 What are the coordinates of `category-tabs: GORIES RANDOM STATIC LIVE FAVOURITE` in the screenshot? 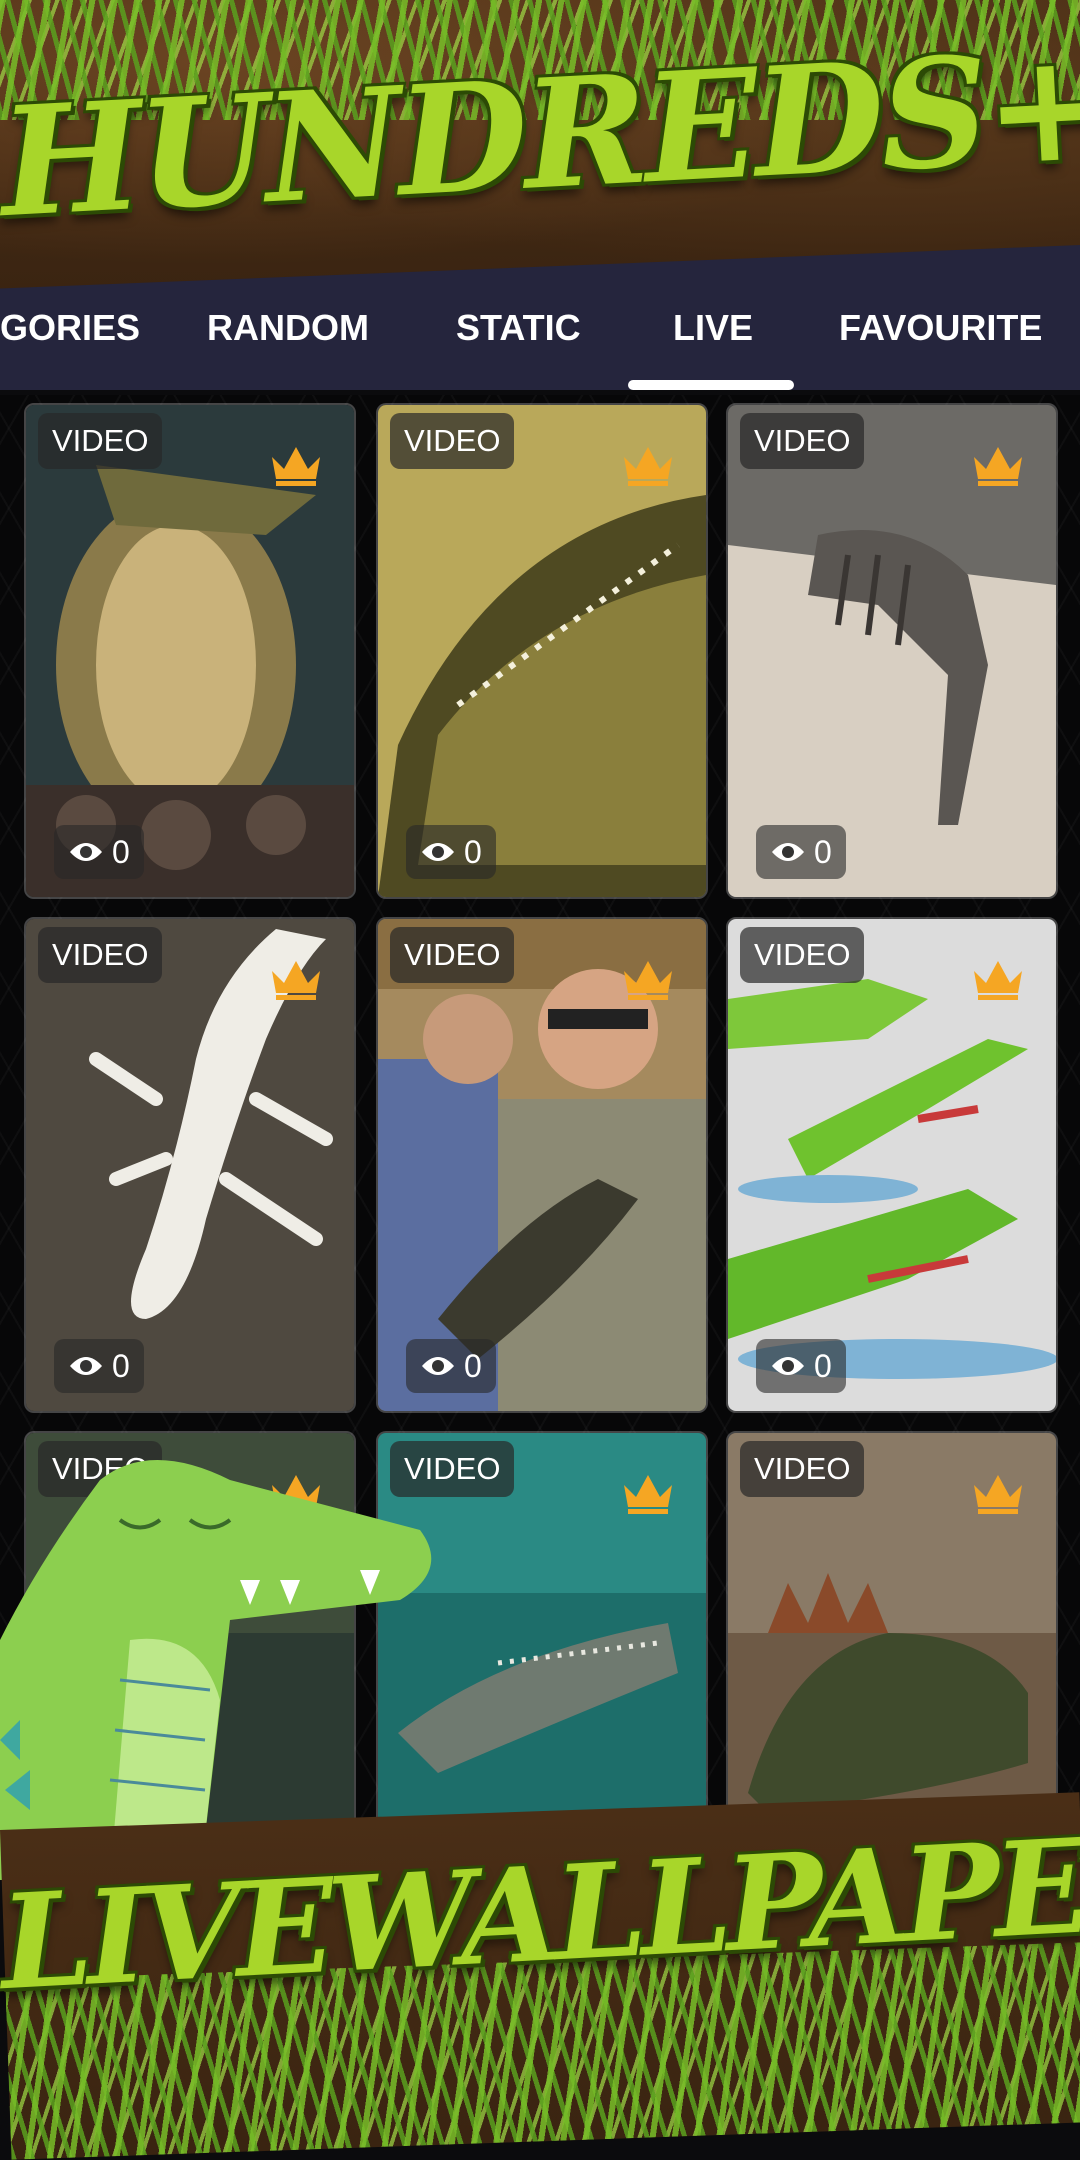 It's located at (540, 337).